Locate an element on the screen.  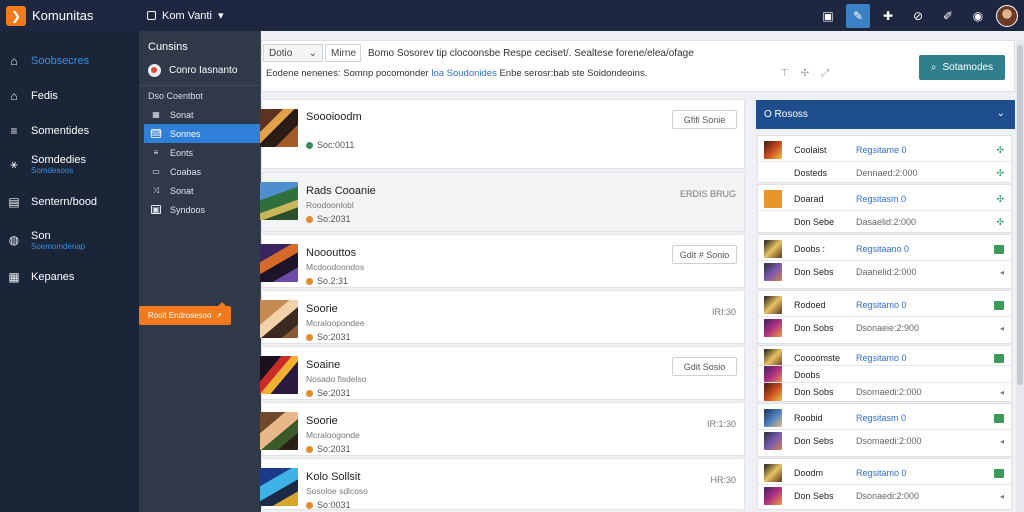
thread-title: Rads Cooanie is located at coordinates (341, 191).